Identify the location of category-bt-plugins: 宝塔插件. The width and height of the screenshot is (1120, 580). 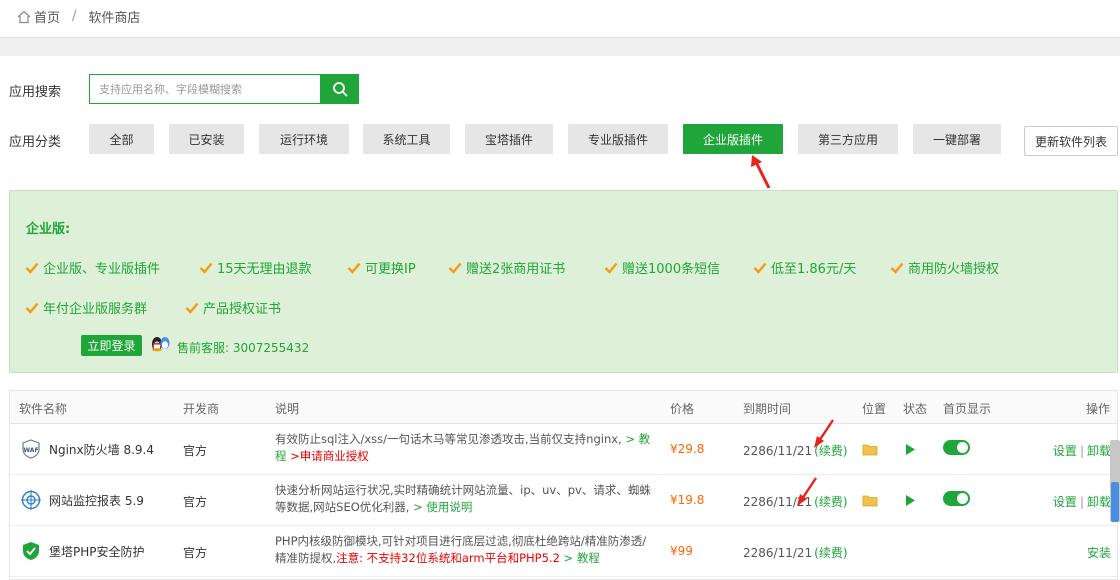
(509, 139).